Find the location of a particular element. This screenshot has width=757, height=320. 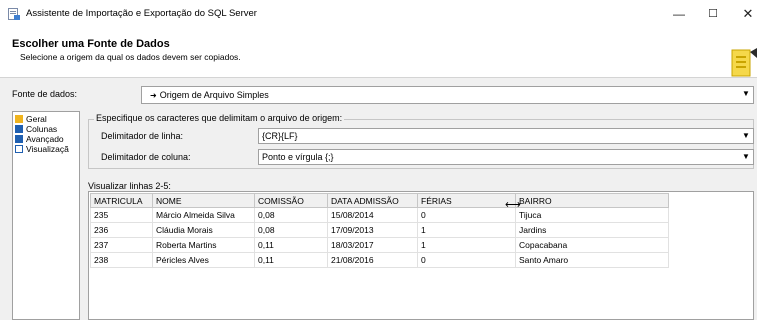

row-delimiter-combo: {CR}{LF} ▼ is located at coordinates (506, 136).